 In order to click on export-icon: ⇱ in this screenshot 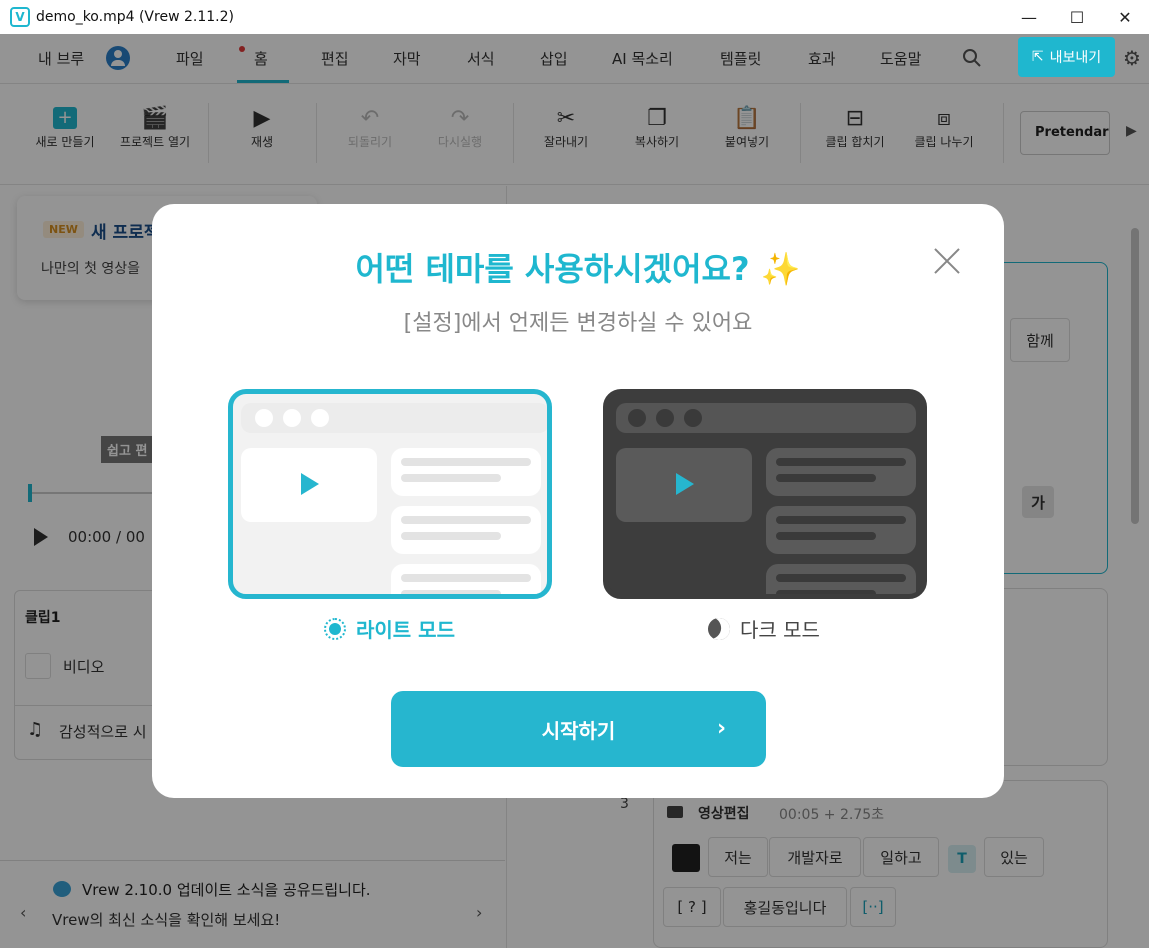, I will do `click(1037, 57)`.